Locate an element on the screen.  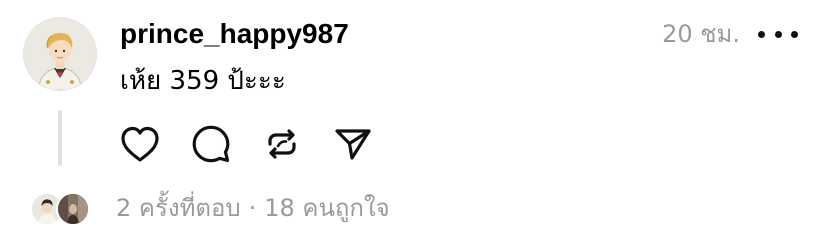
heart-icon is located at coordinates (140, 144).